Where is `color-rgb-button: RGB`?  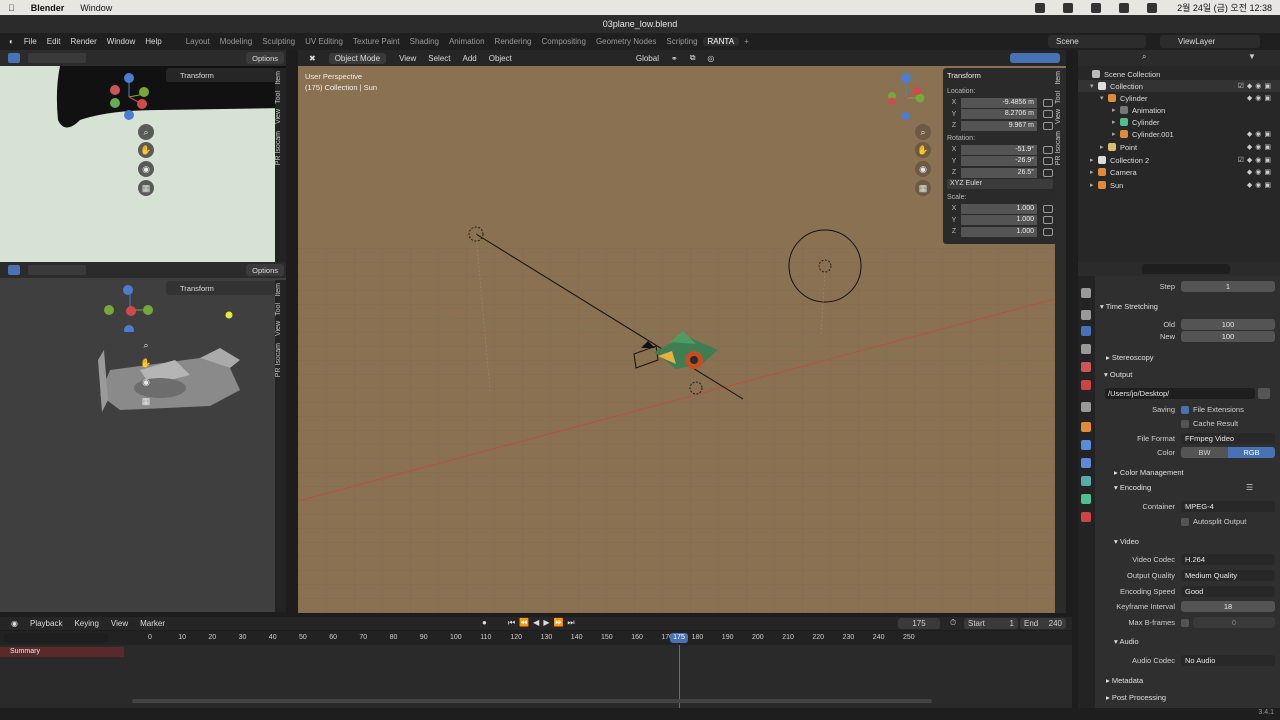 color-rgb-button: RGB is located at coordinates (1251, 452).